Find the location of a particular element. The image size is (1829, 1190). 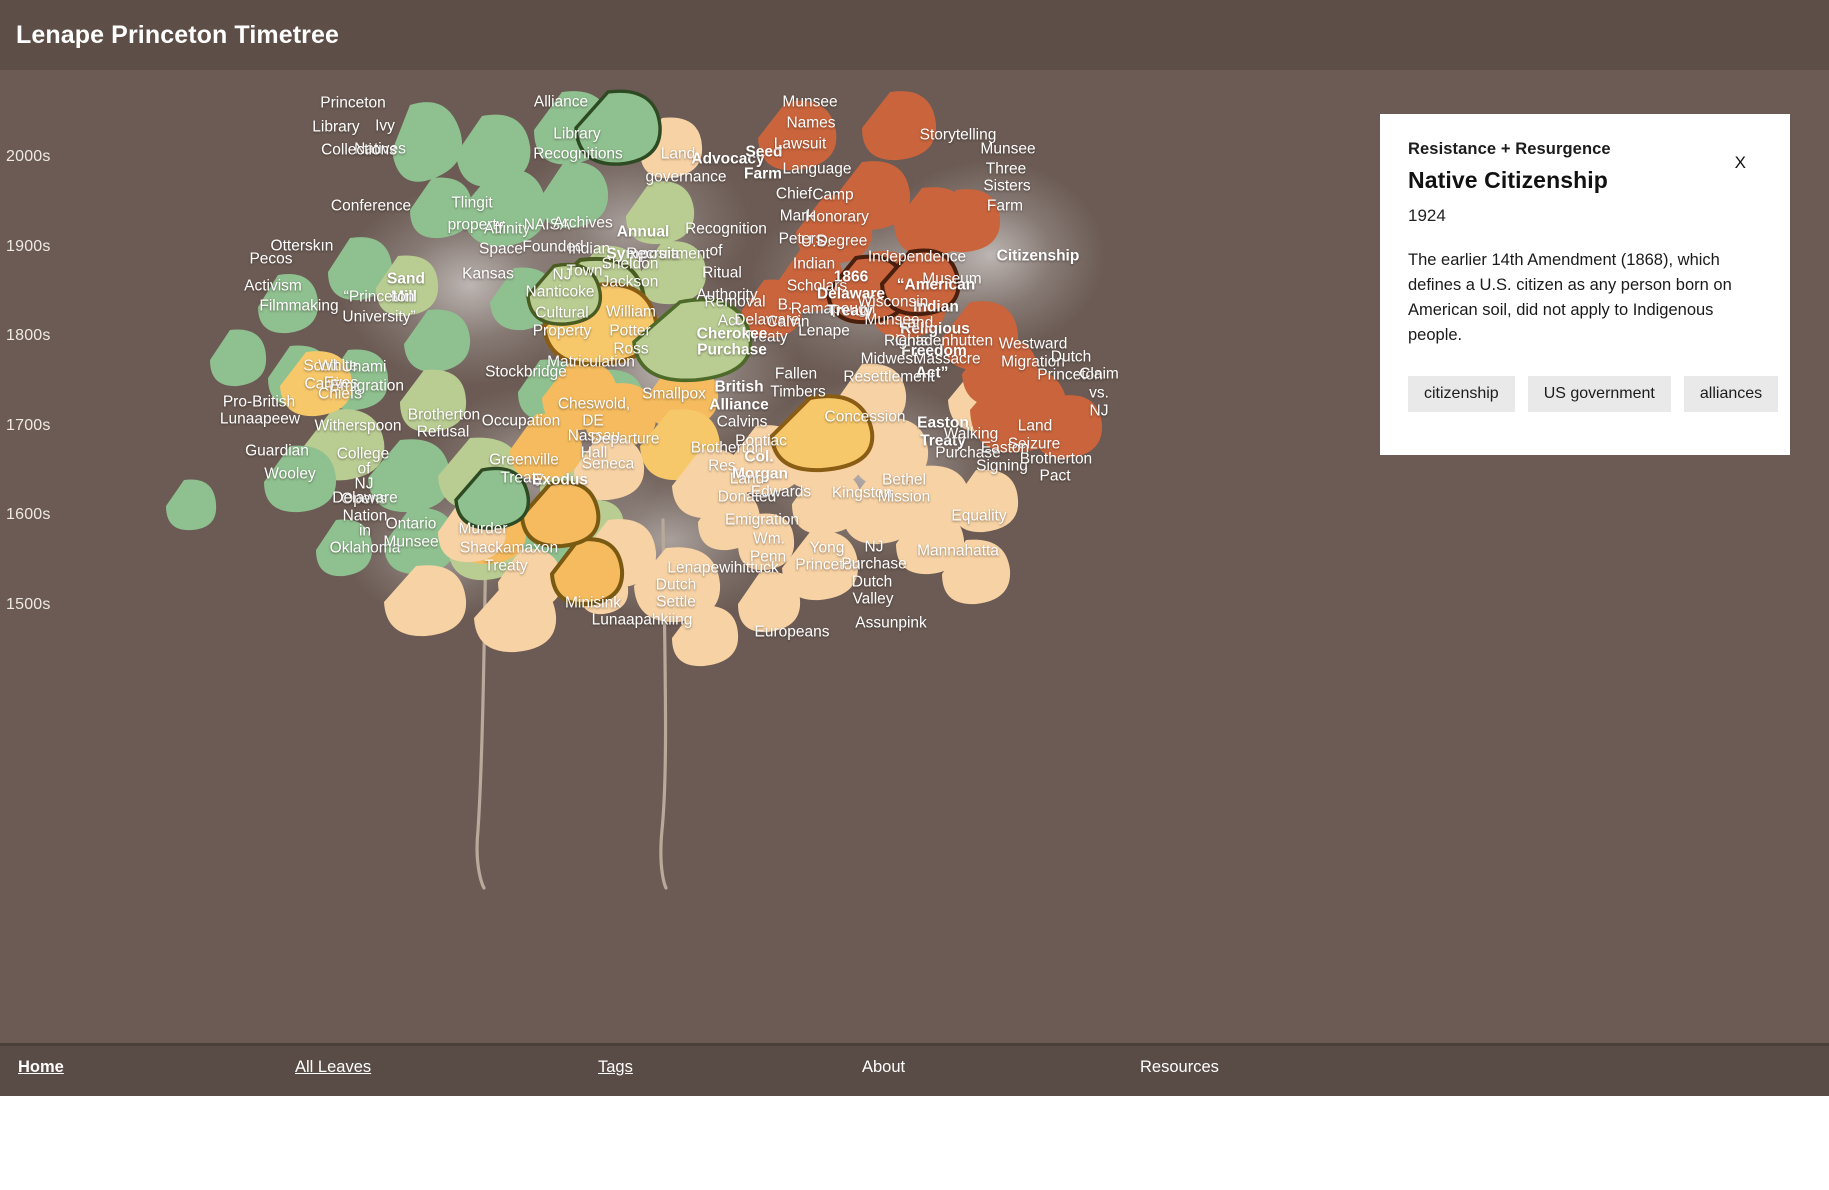

leaf-label: Lunaapeew is located at coordinates (260, 420).